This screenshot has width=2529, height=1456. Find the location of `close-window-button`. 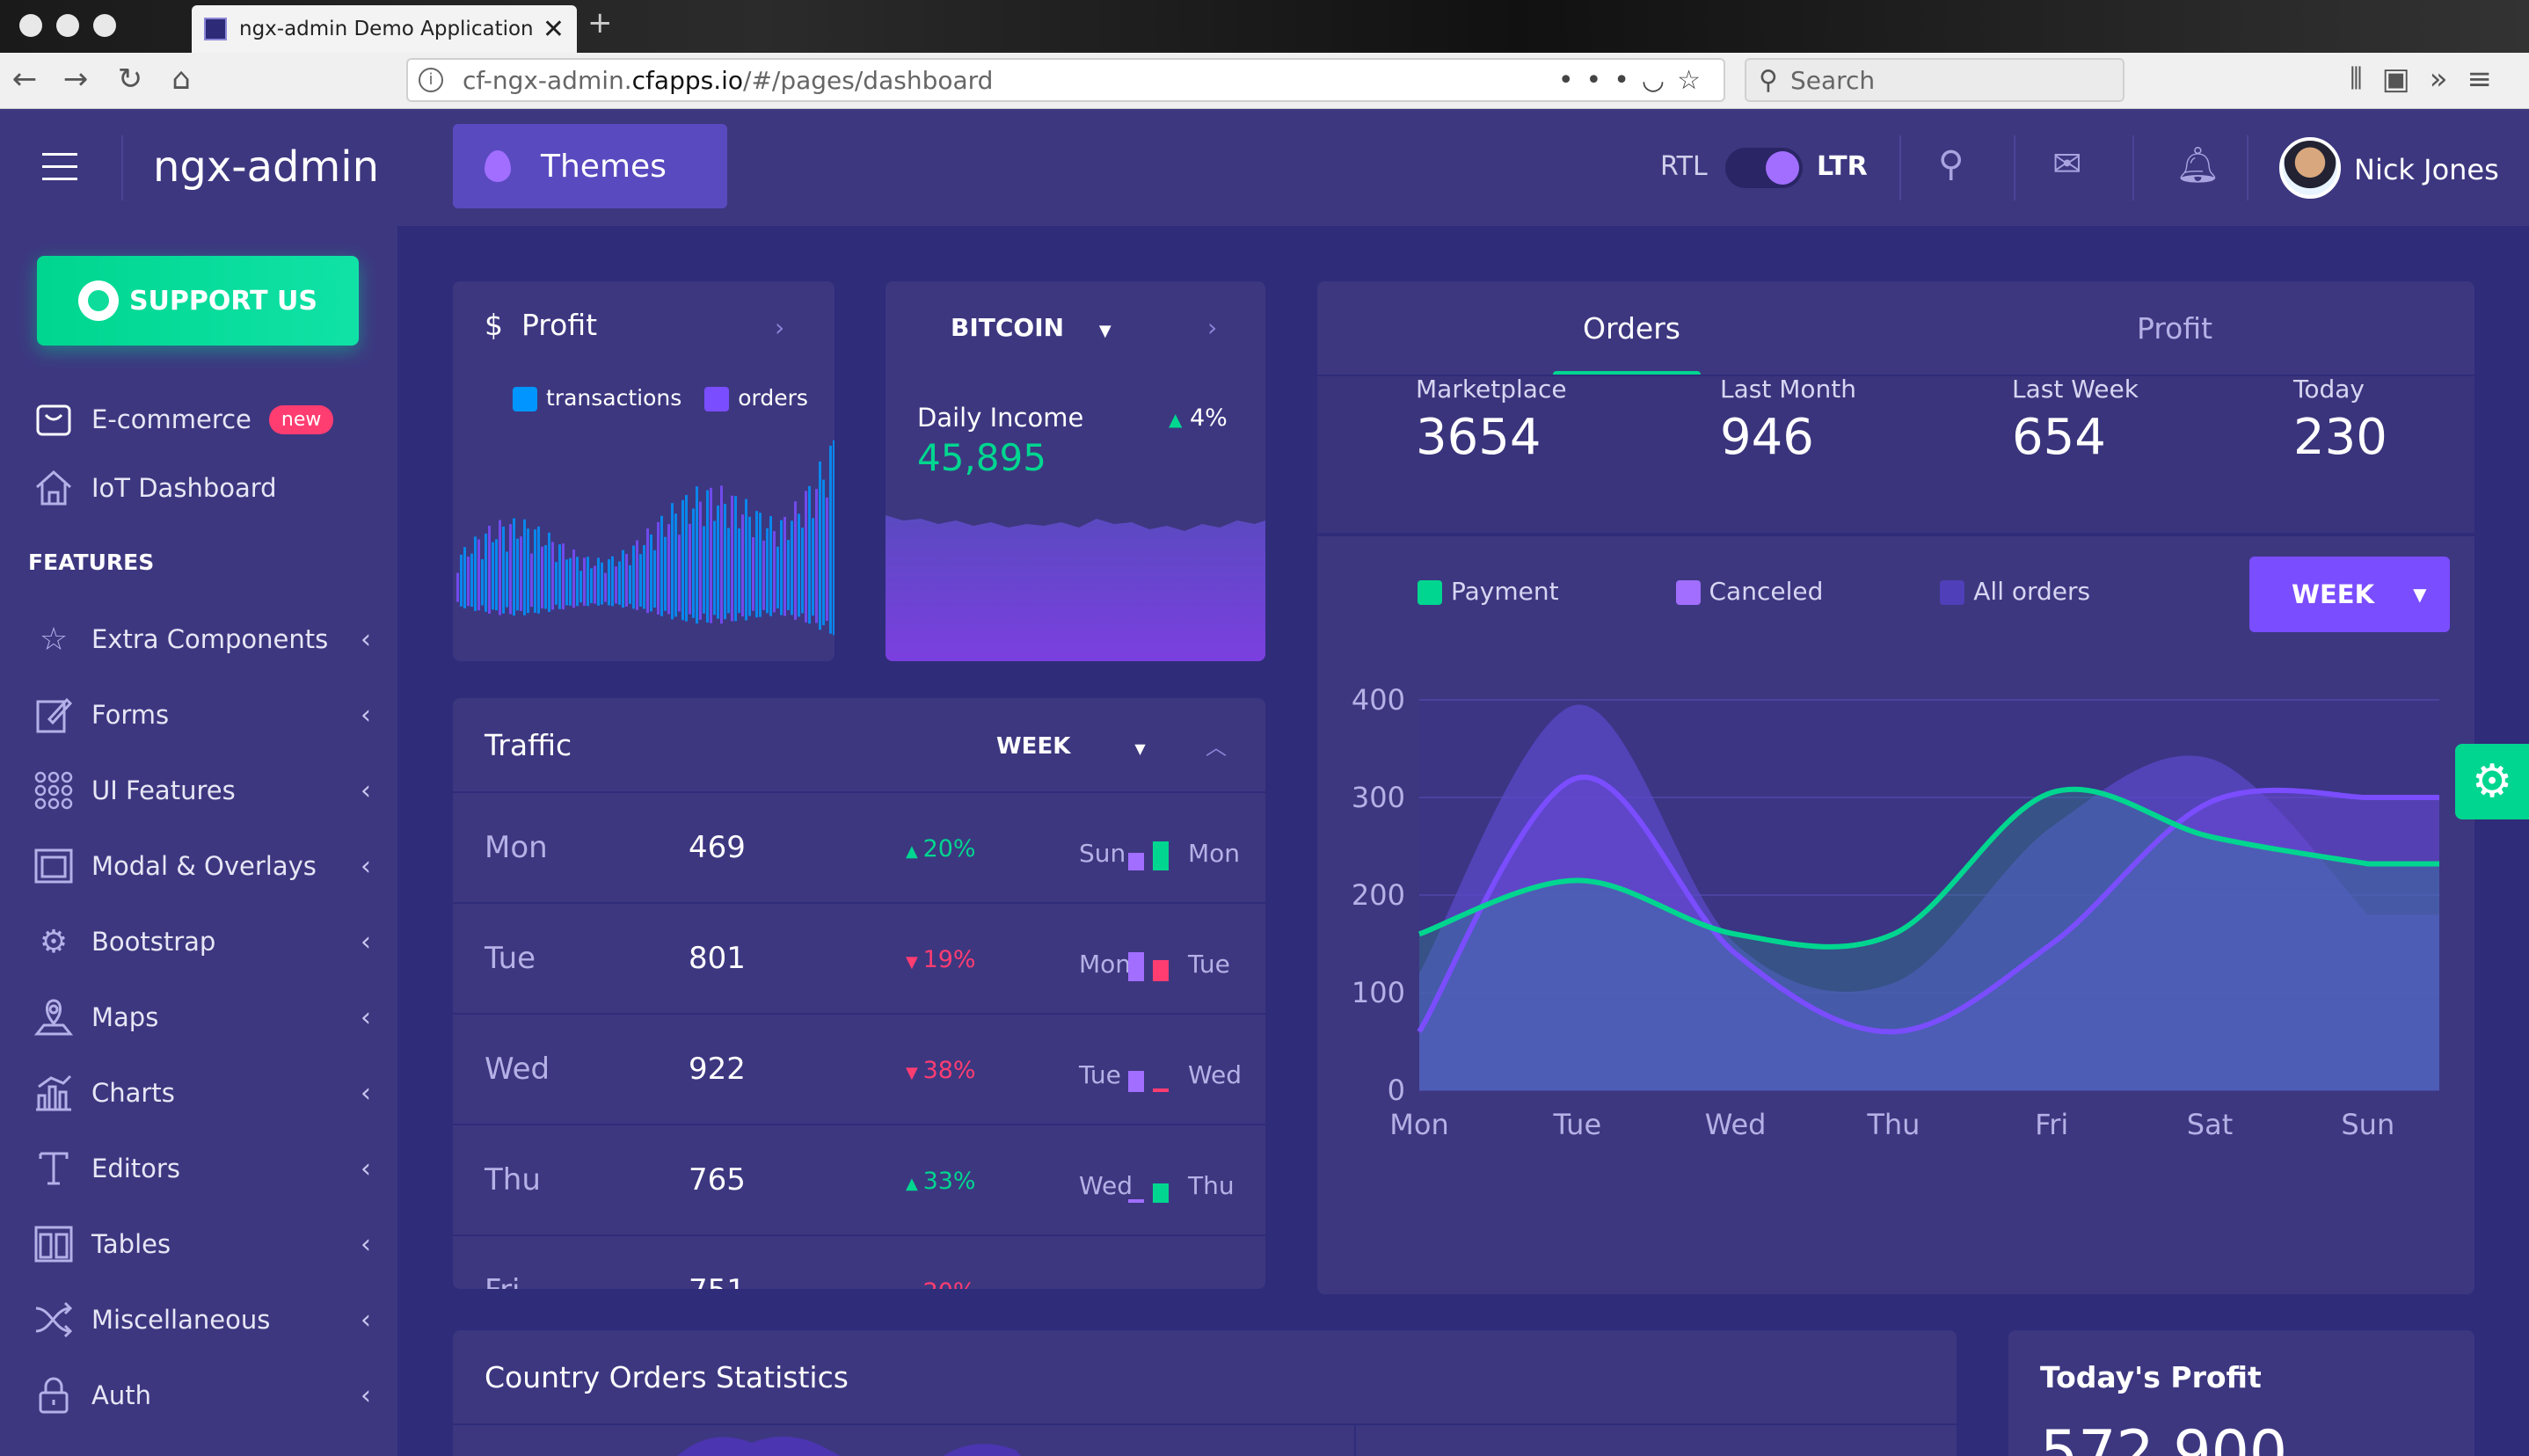

close-window-button is located at coordinates (30, 25).